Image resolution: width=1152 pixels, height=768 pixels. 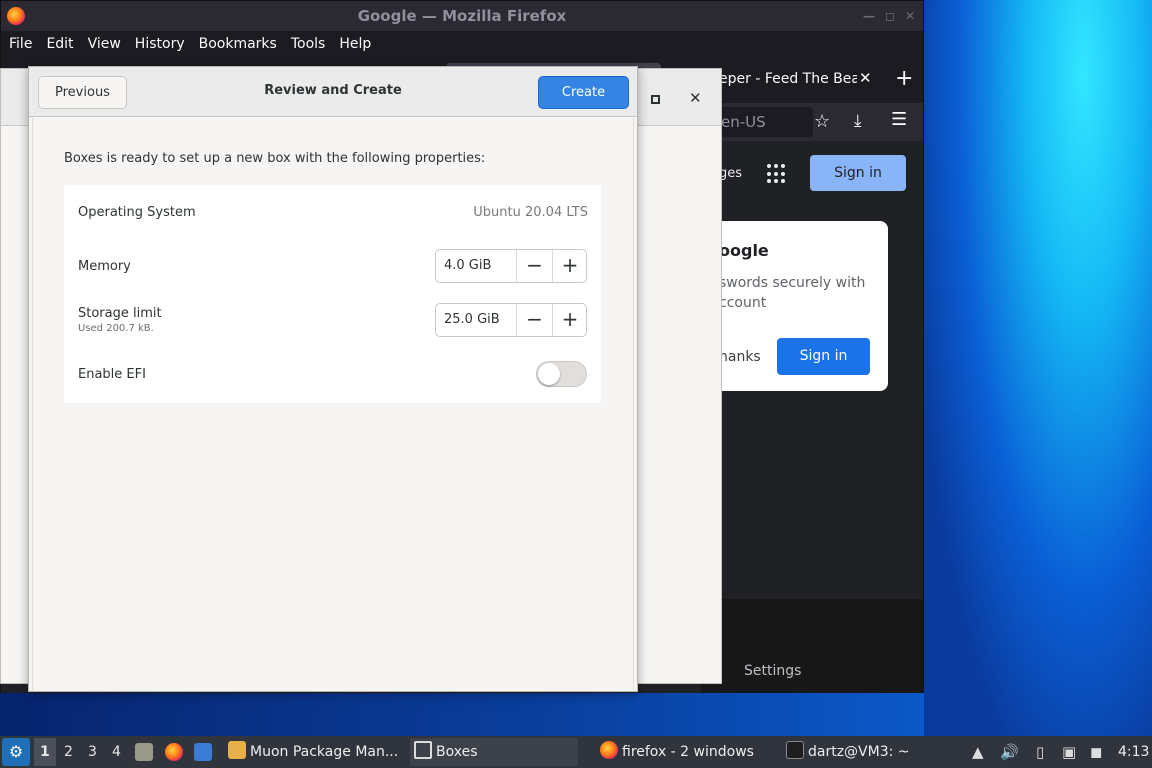 I want to click on card-sign-in-button: Sign in, so click(x=823, y=356).